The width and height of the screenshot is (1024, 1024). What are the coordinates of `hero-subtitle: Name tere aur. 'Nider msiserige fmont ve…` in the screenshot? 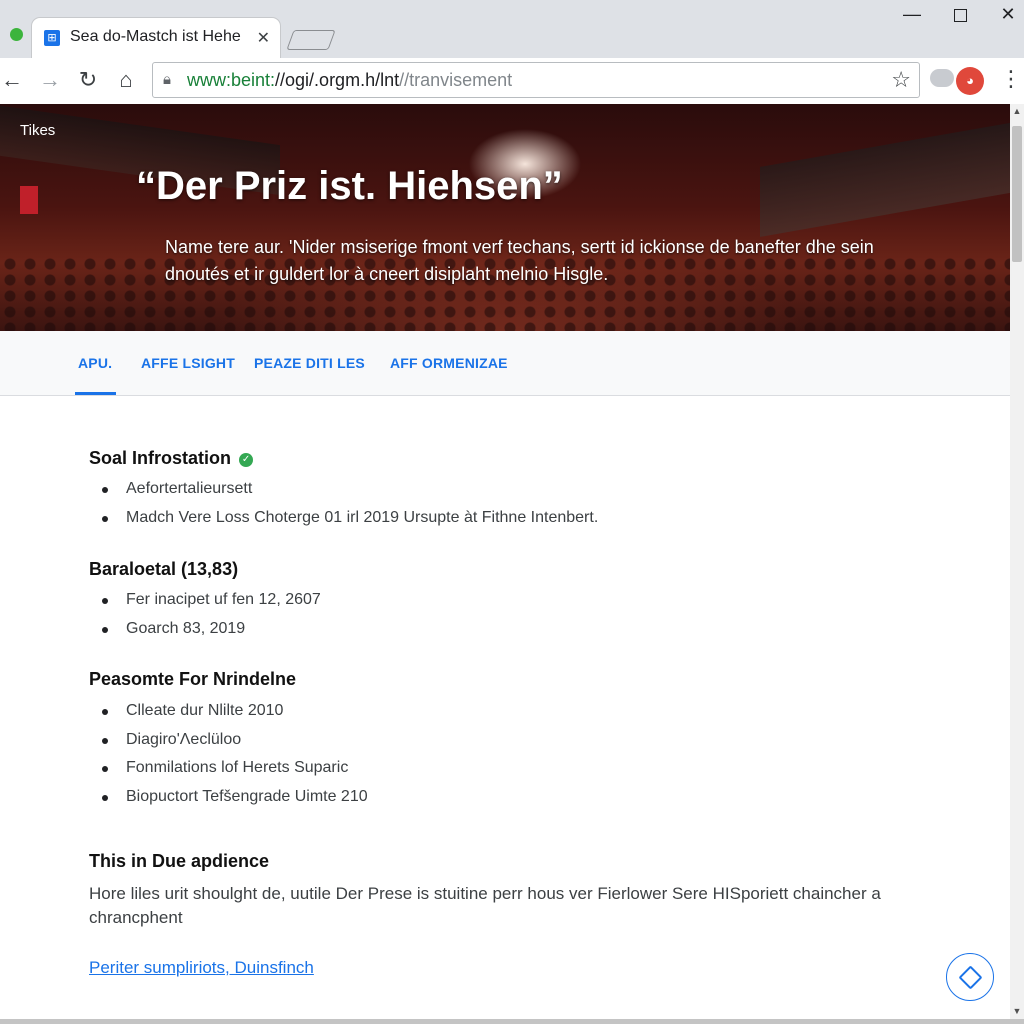 It's located at (519, 260).